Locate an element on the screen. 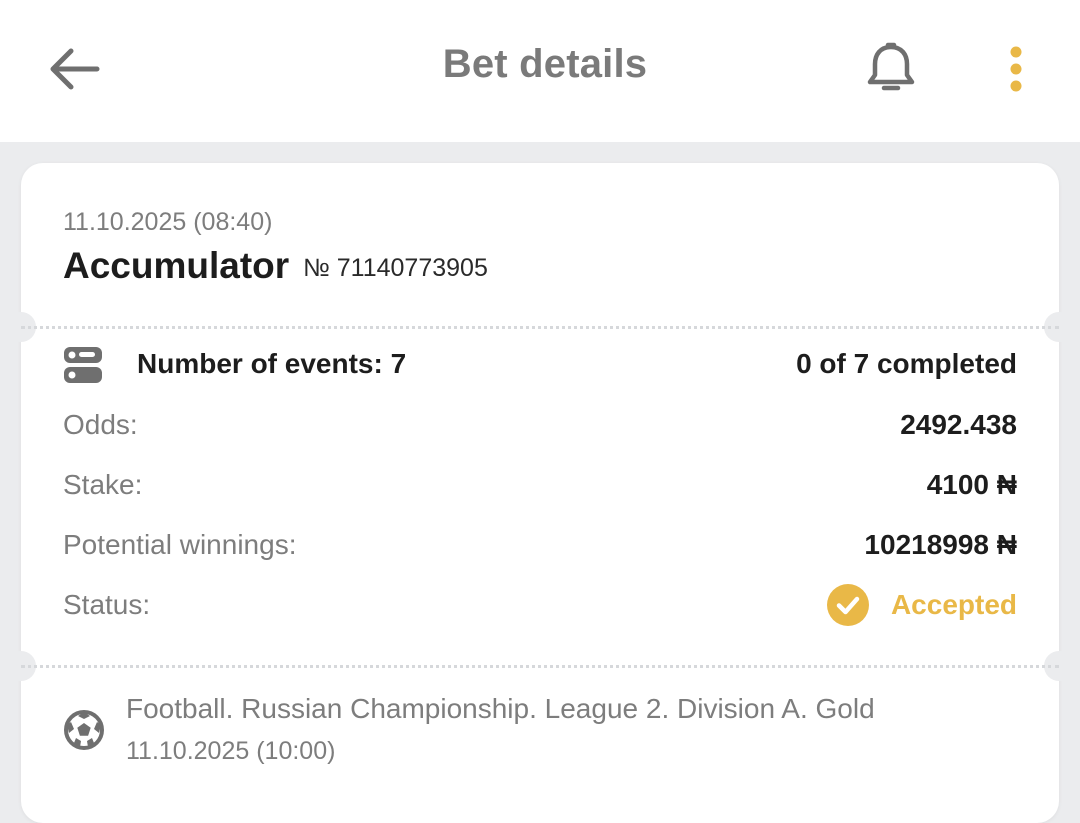 The image size is (1080, 823). stake-value: 4100 ₦ is located at coordinates (971, 484).